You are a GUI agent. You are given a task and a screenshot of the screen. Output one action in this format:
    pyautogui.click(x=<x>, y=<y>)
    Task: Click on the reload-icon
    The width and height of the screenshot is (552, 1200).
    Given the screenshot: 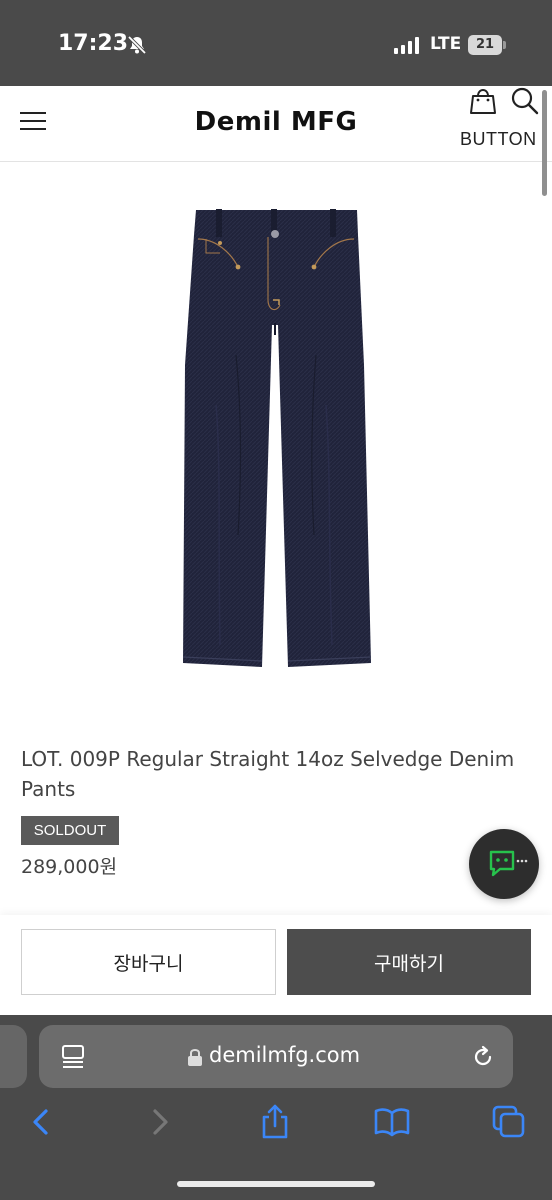 What is the action you would take?
    pyautogui.click(x=483, y=1057)
    